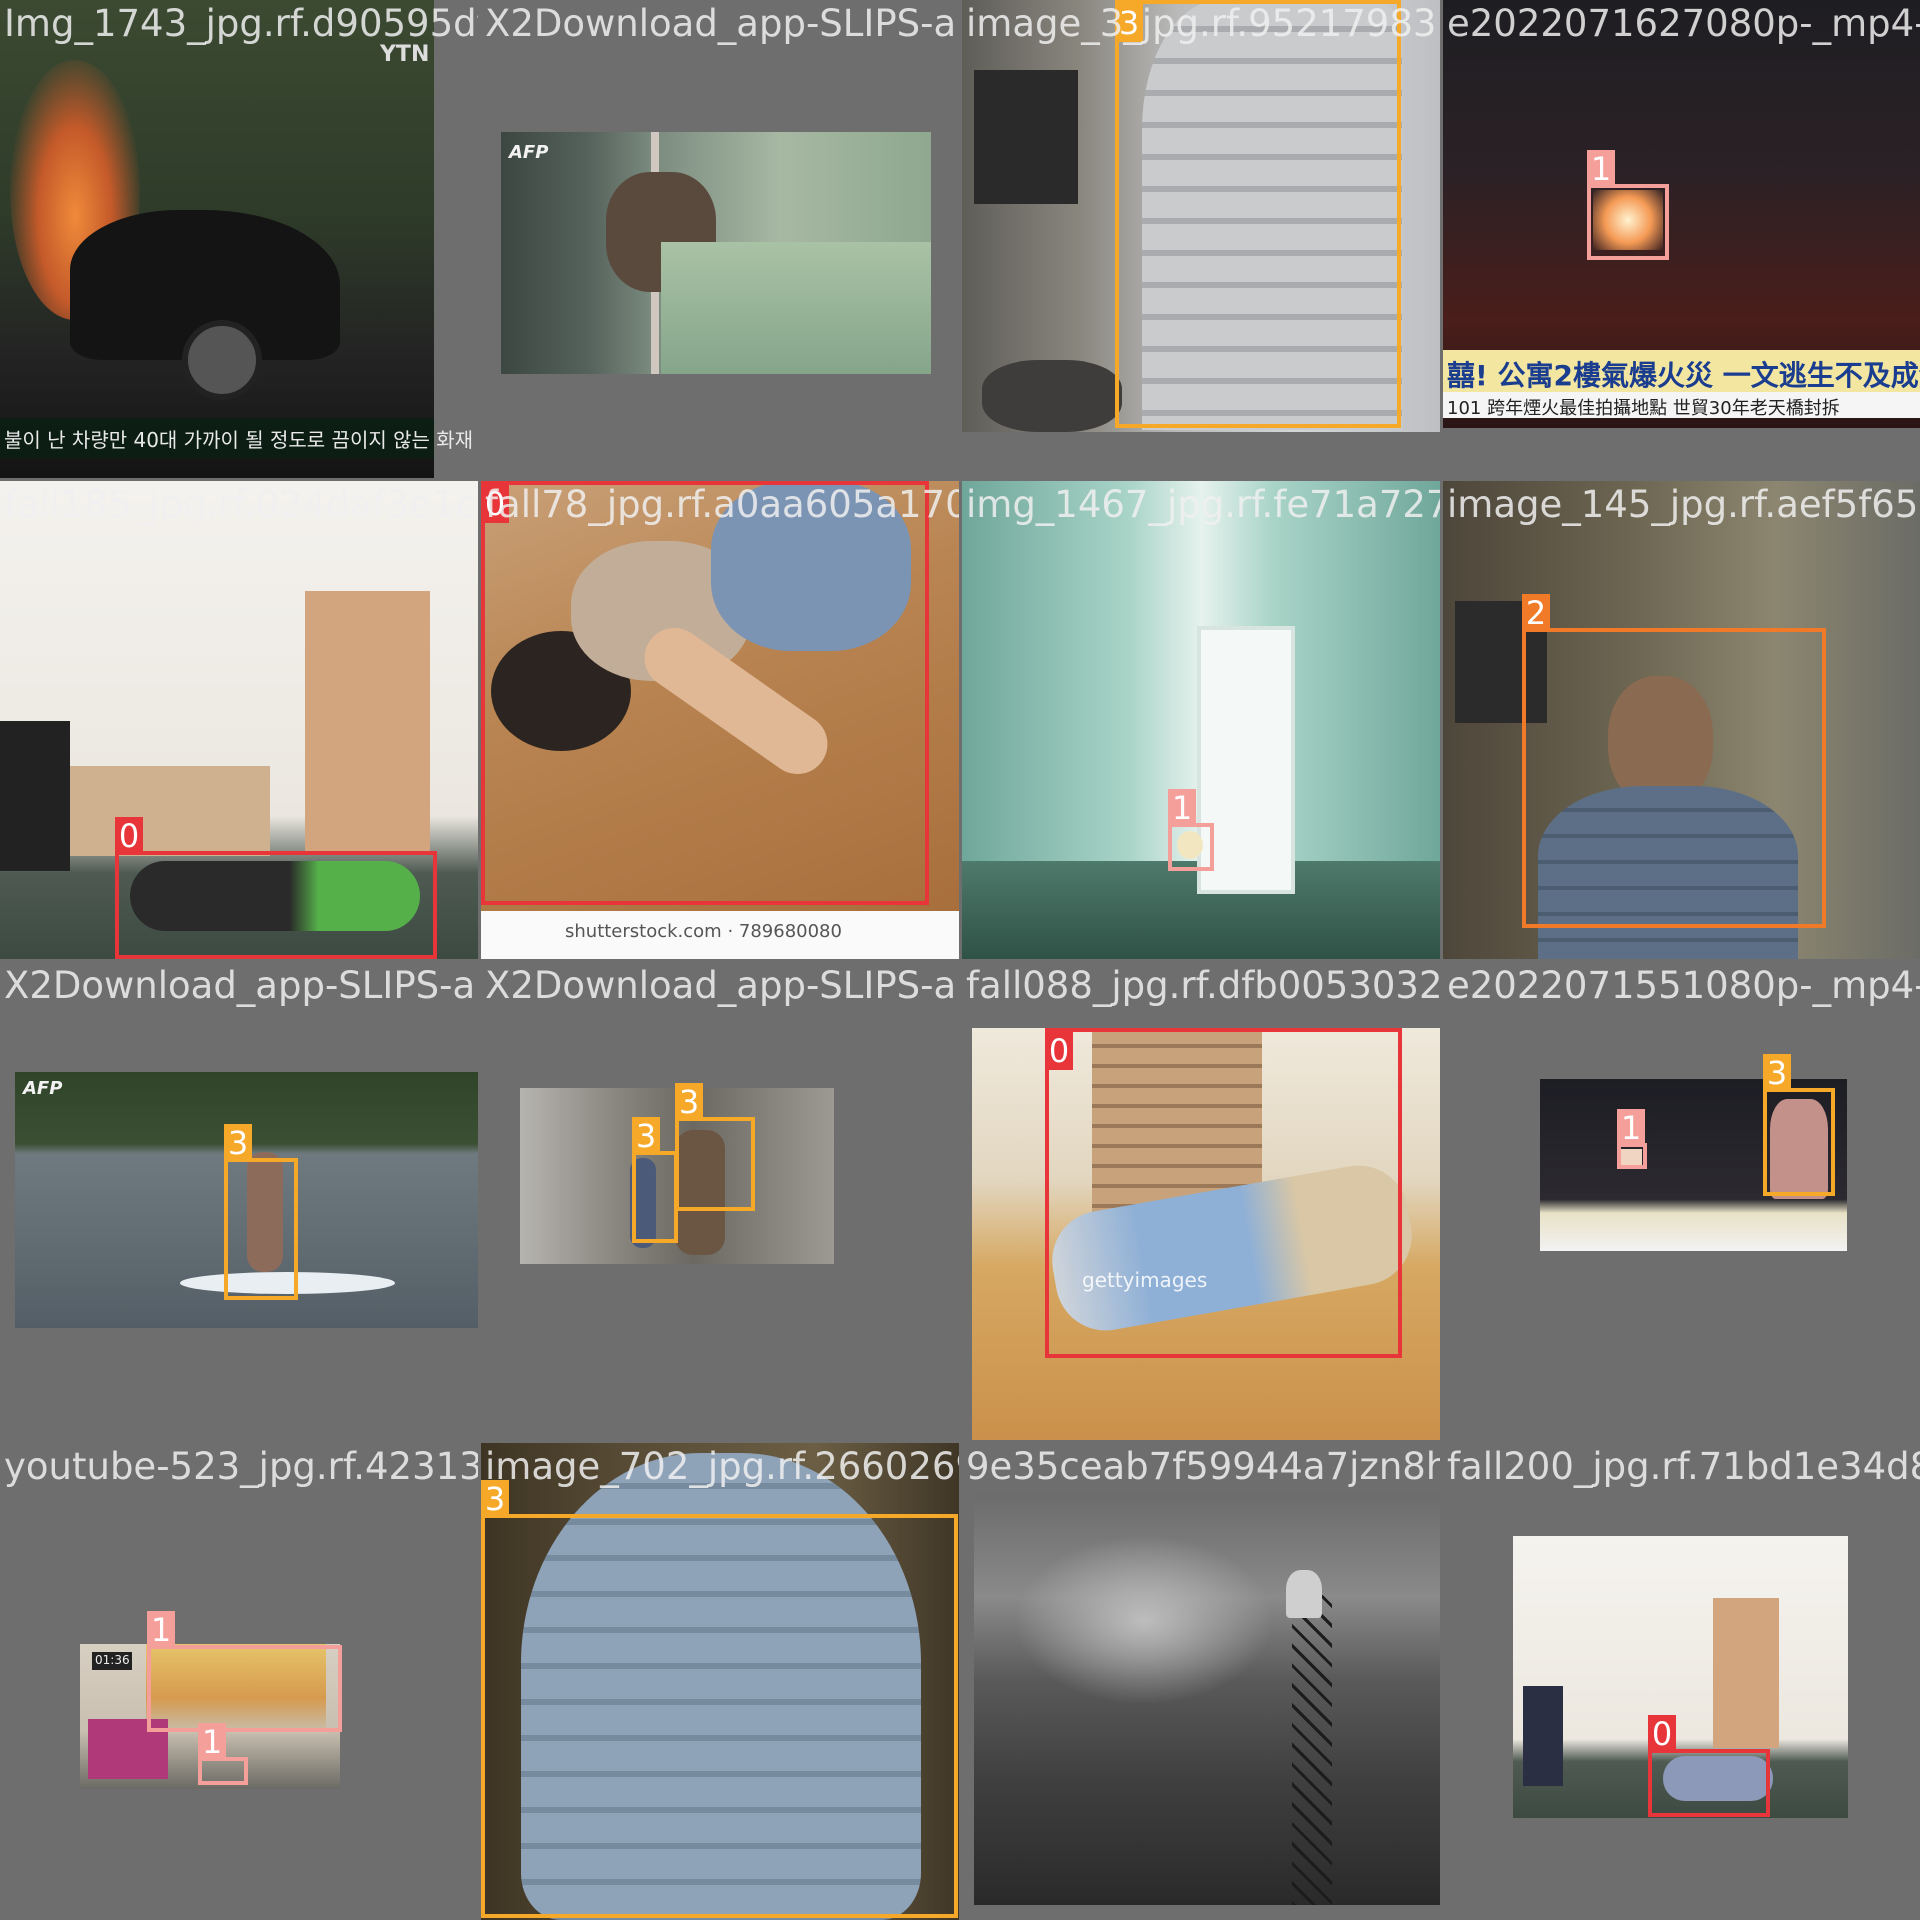  Describe the element at coordinates (1683, 23) in the screenshot. I see `tile-filename: e2022071627080p-_mp4-2` at that location.